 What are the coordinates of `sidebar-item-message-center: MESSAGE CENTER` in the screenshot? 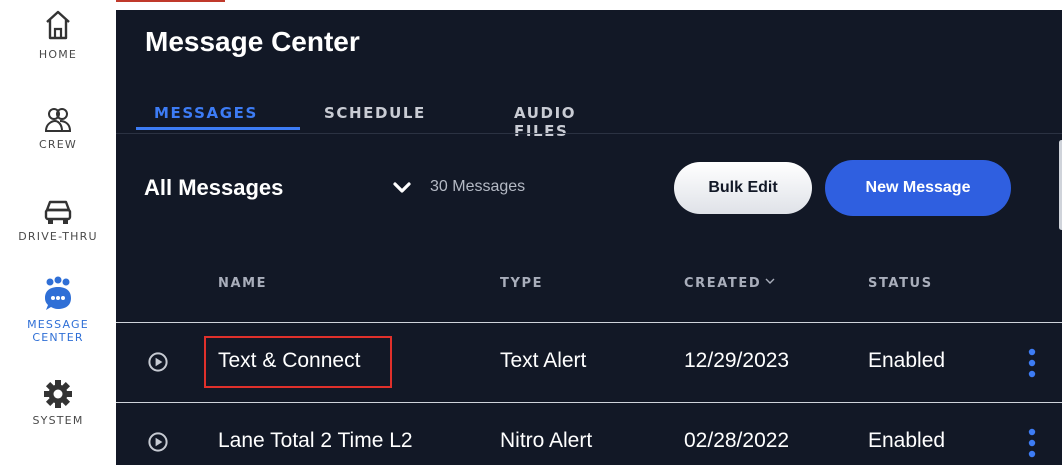 It's located at (58, 310).